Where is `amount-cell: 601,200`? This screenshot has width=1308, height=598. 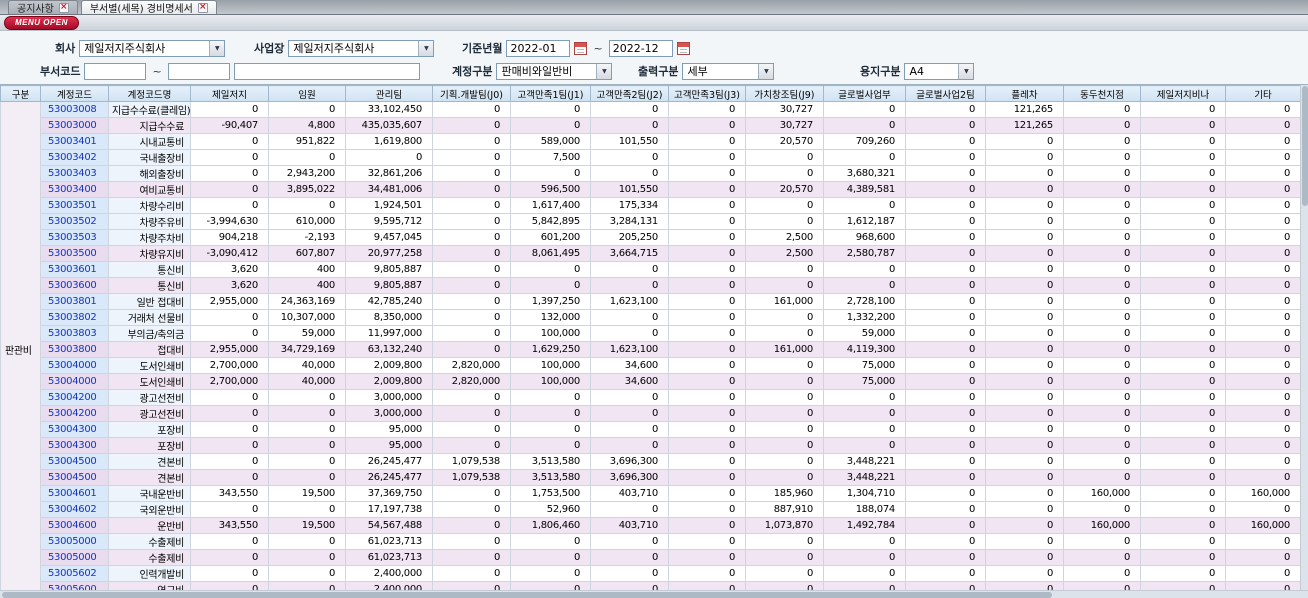
amount-cell: 601,200 is located at coordinates (550, 237).